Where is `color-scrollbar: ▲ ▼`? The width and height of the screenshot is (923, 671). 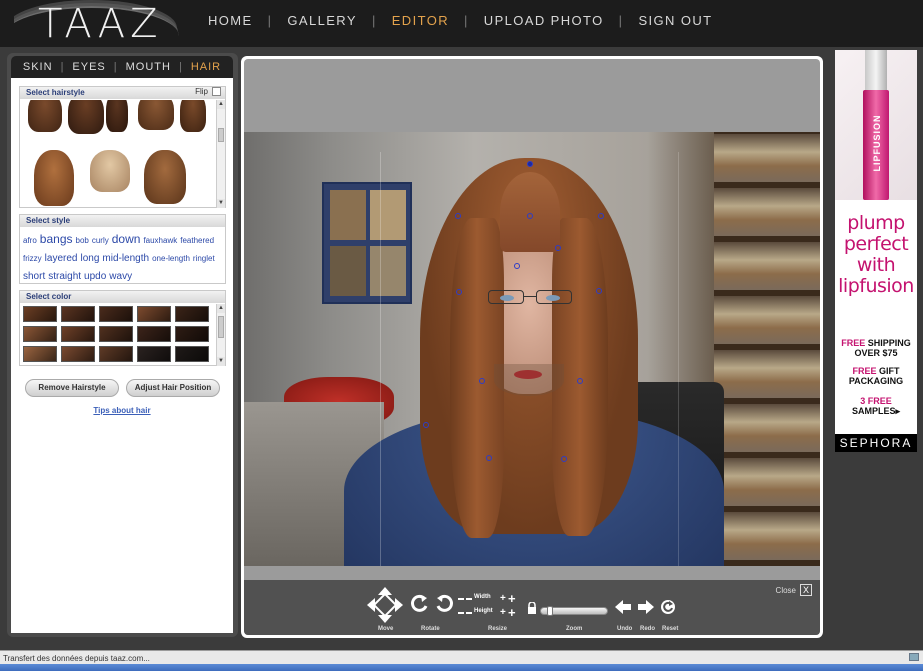
color-scrollbar: ▲ ▼ is located at coordinates (220, 335).